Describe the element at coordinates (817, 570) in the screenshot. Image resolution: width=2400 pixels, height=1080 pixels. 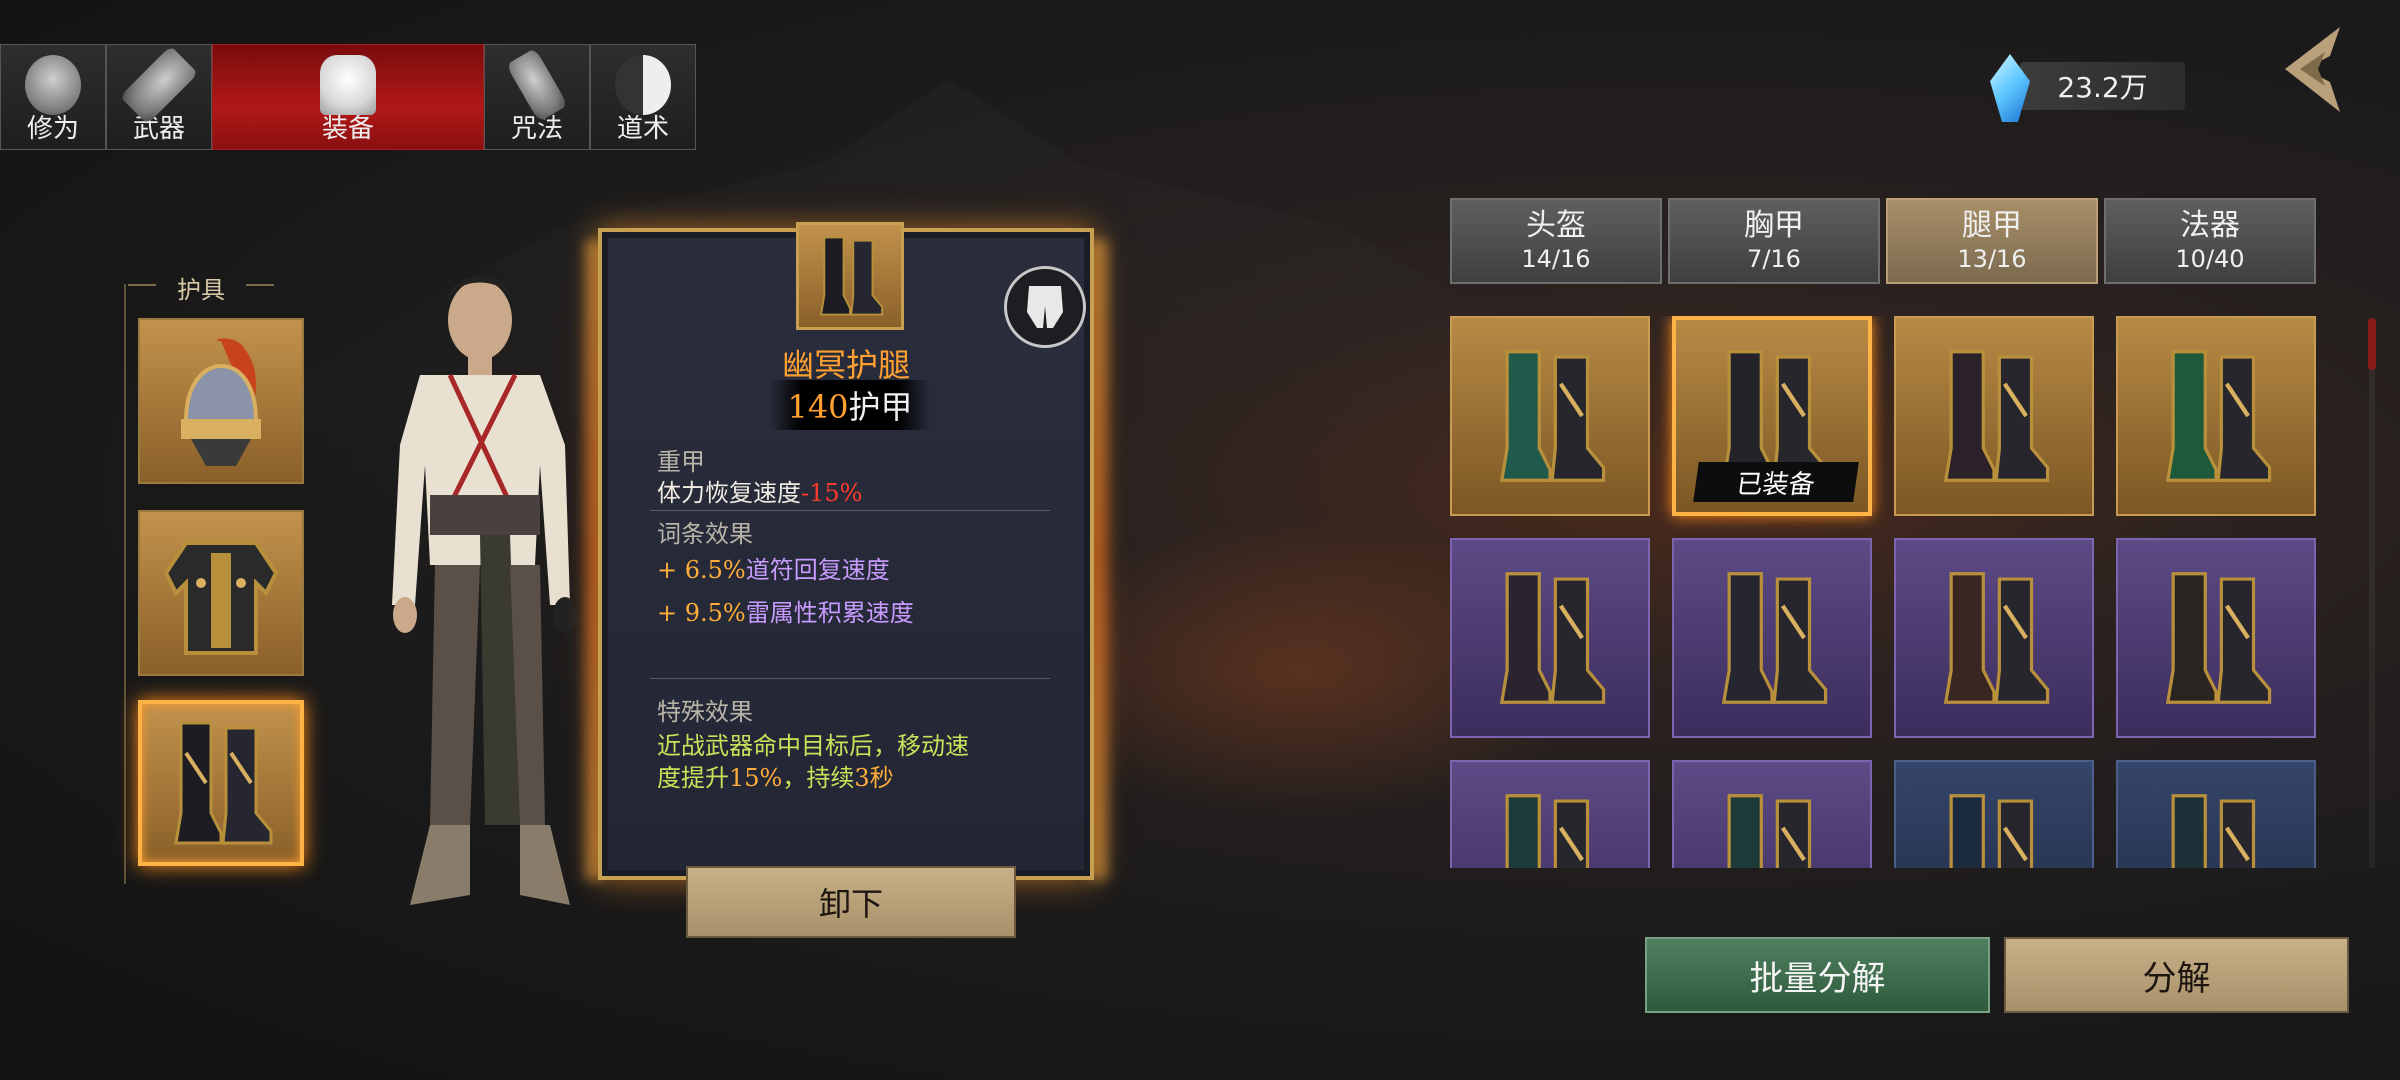
I see `affix-text: 道符回复速度` at that location.